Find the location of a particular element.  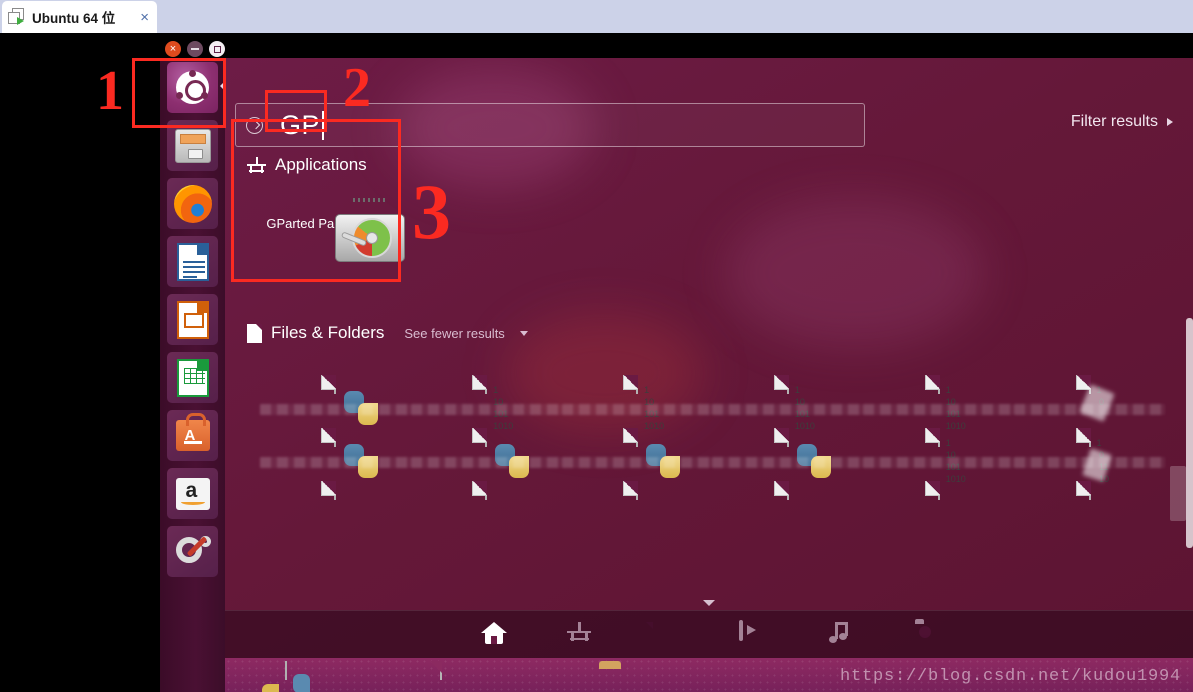

dash-search-field: GP is located at coordinates (550, 125).